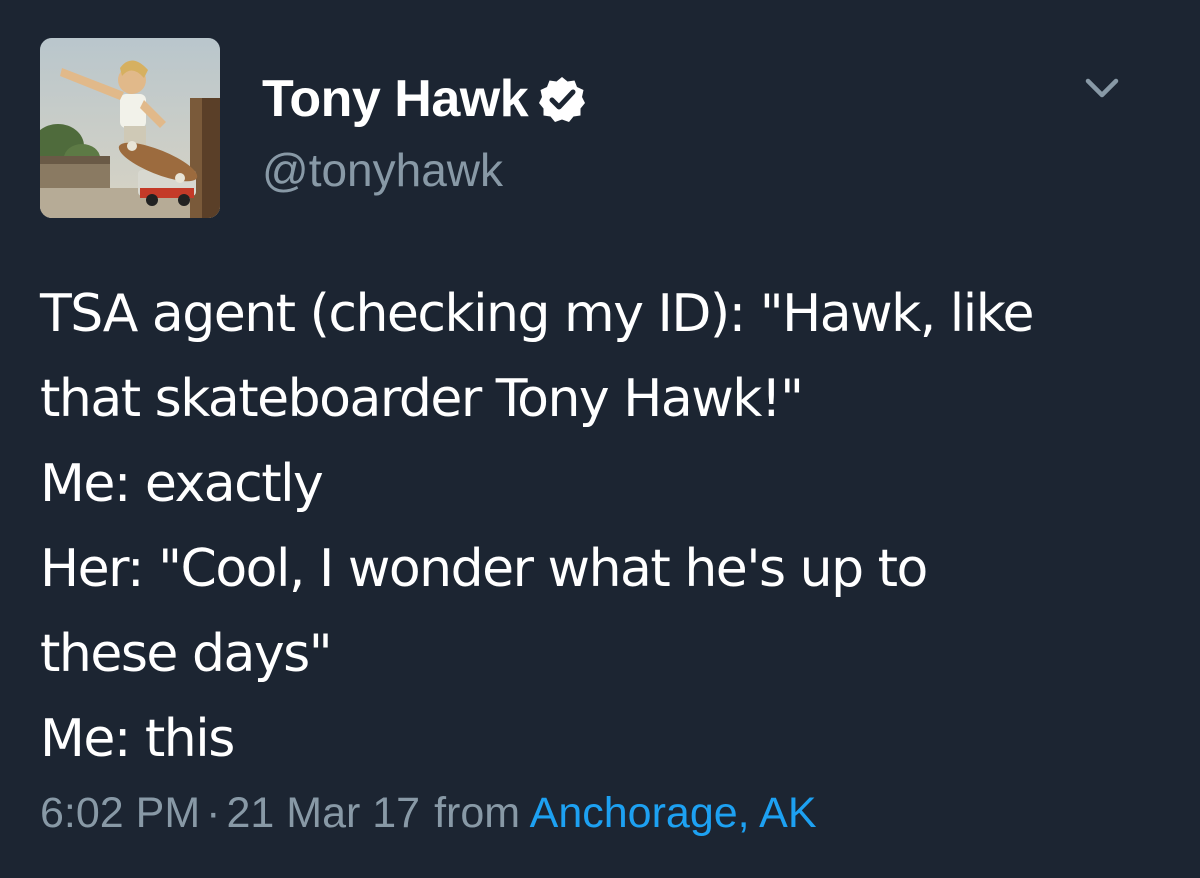 Image resolution: width=1200 pixels, height=878 pixels. I want to click on tweet-meta: 6:02 PM · 21 Mar 17 from Anchorage, AK, so click(428, 813).